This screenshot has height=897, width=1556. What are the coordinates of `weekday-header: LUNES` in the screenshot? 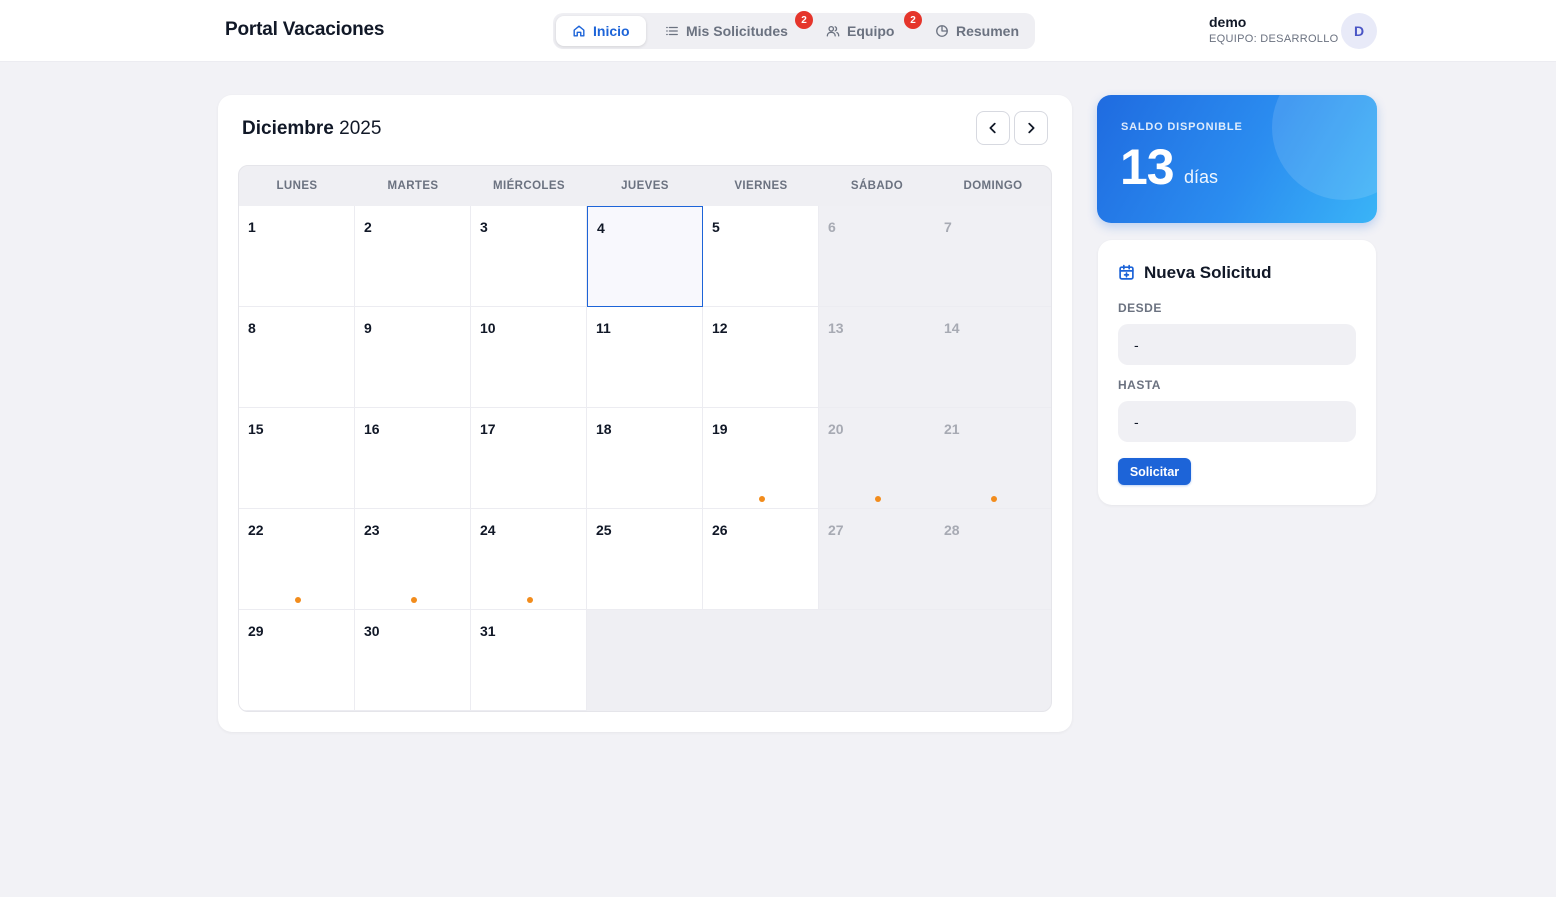 It's located at (297, 186).